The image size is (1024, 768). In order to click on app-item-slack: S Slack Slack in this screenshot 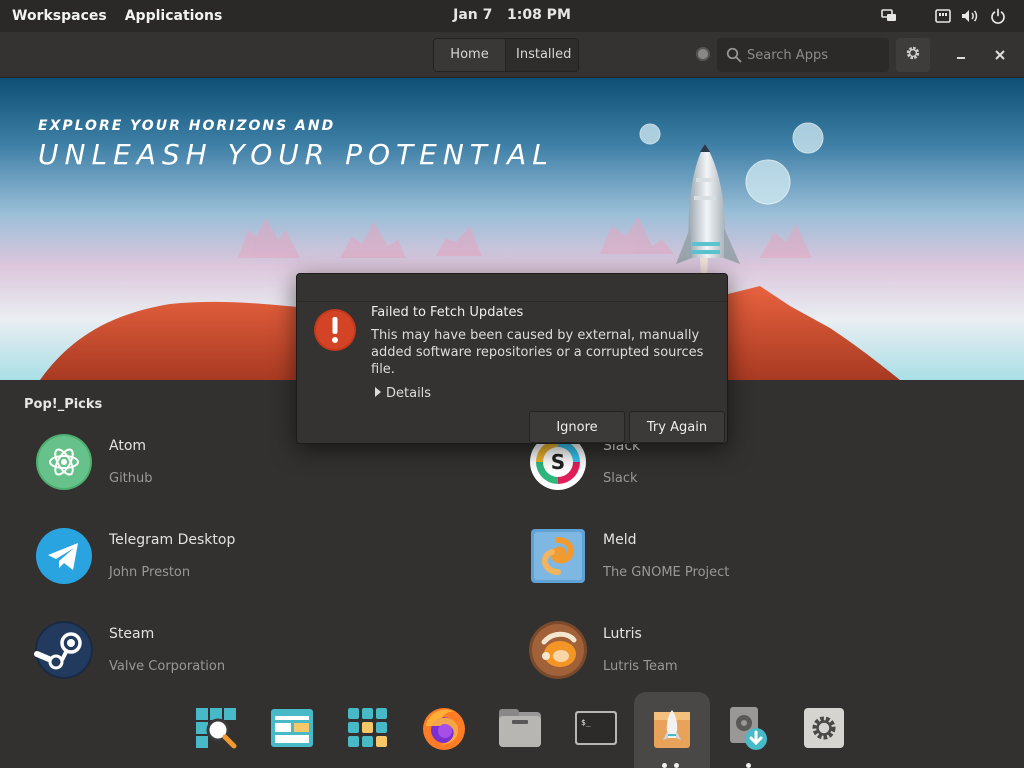, I will do `click(738, 472)`.